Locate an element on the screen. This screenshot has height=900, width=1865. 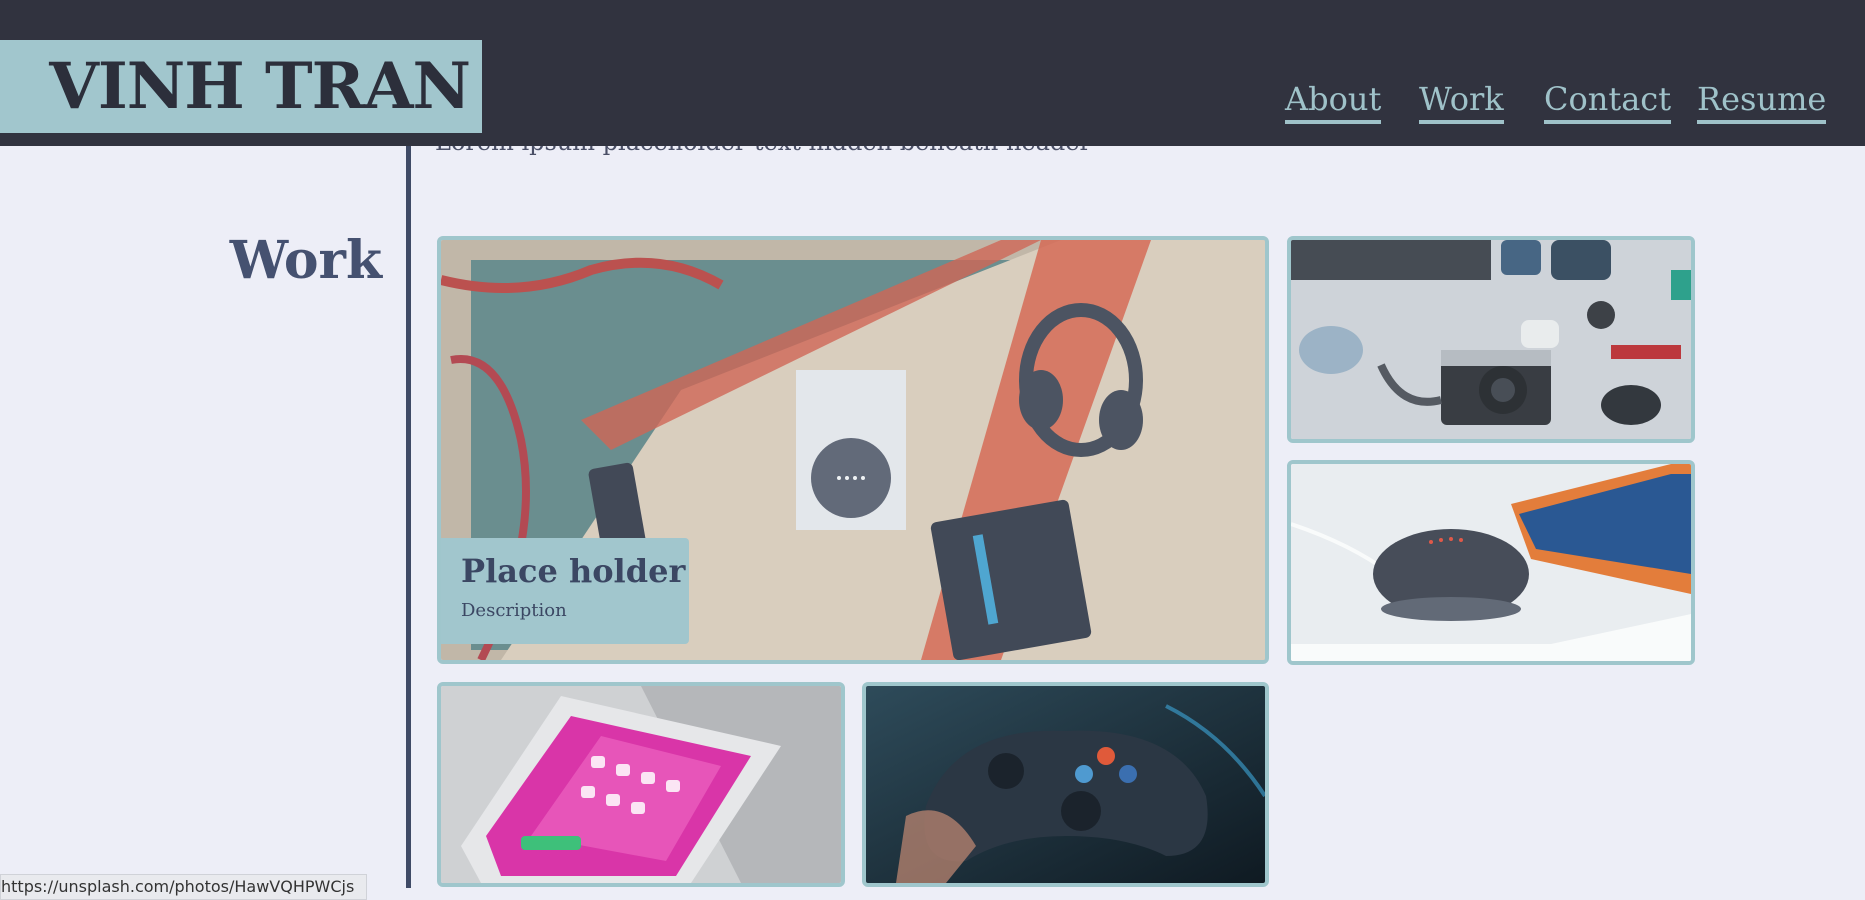
nav-work-link: Work is located at coordinates (1461, 101).